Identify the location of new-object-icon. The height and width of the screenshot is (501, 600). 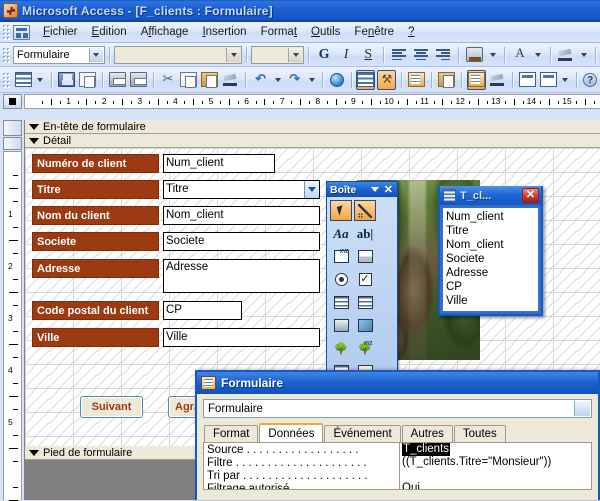
(548, 80).